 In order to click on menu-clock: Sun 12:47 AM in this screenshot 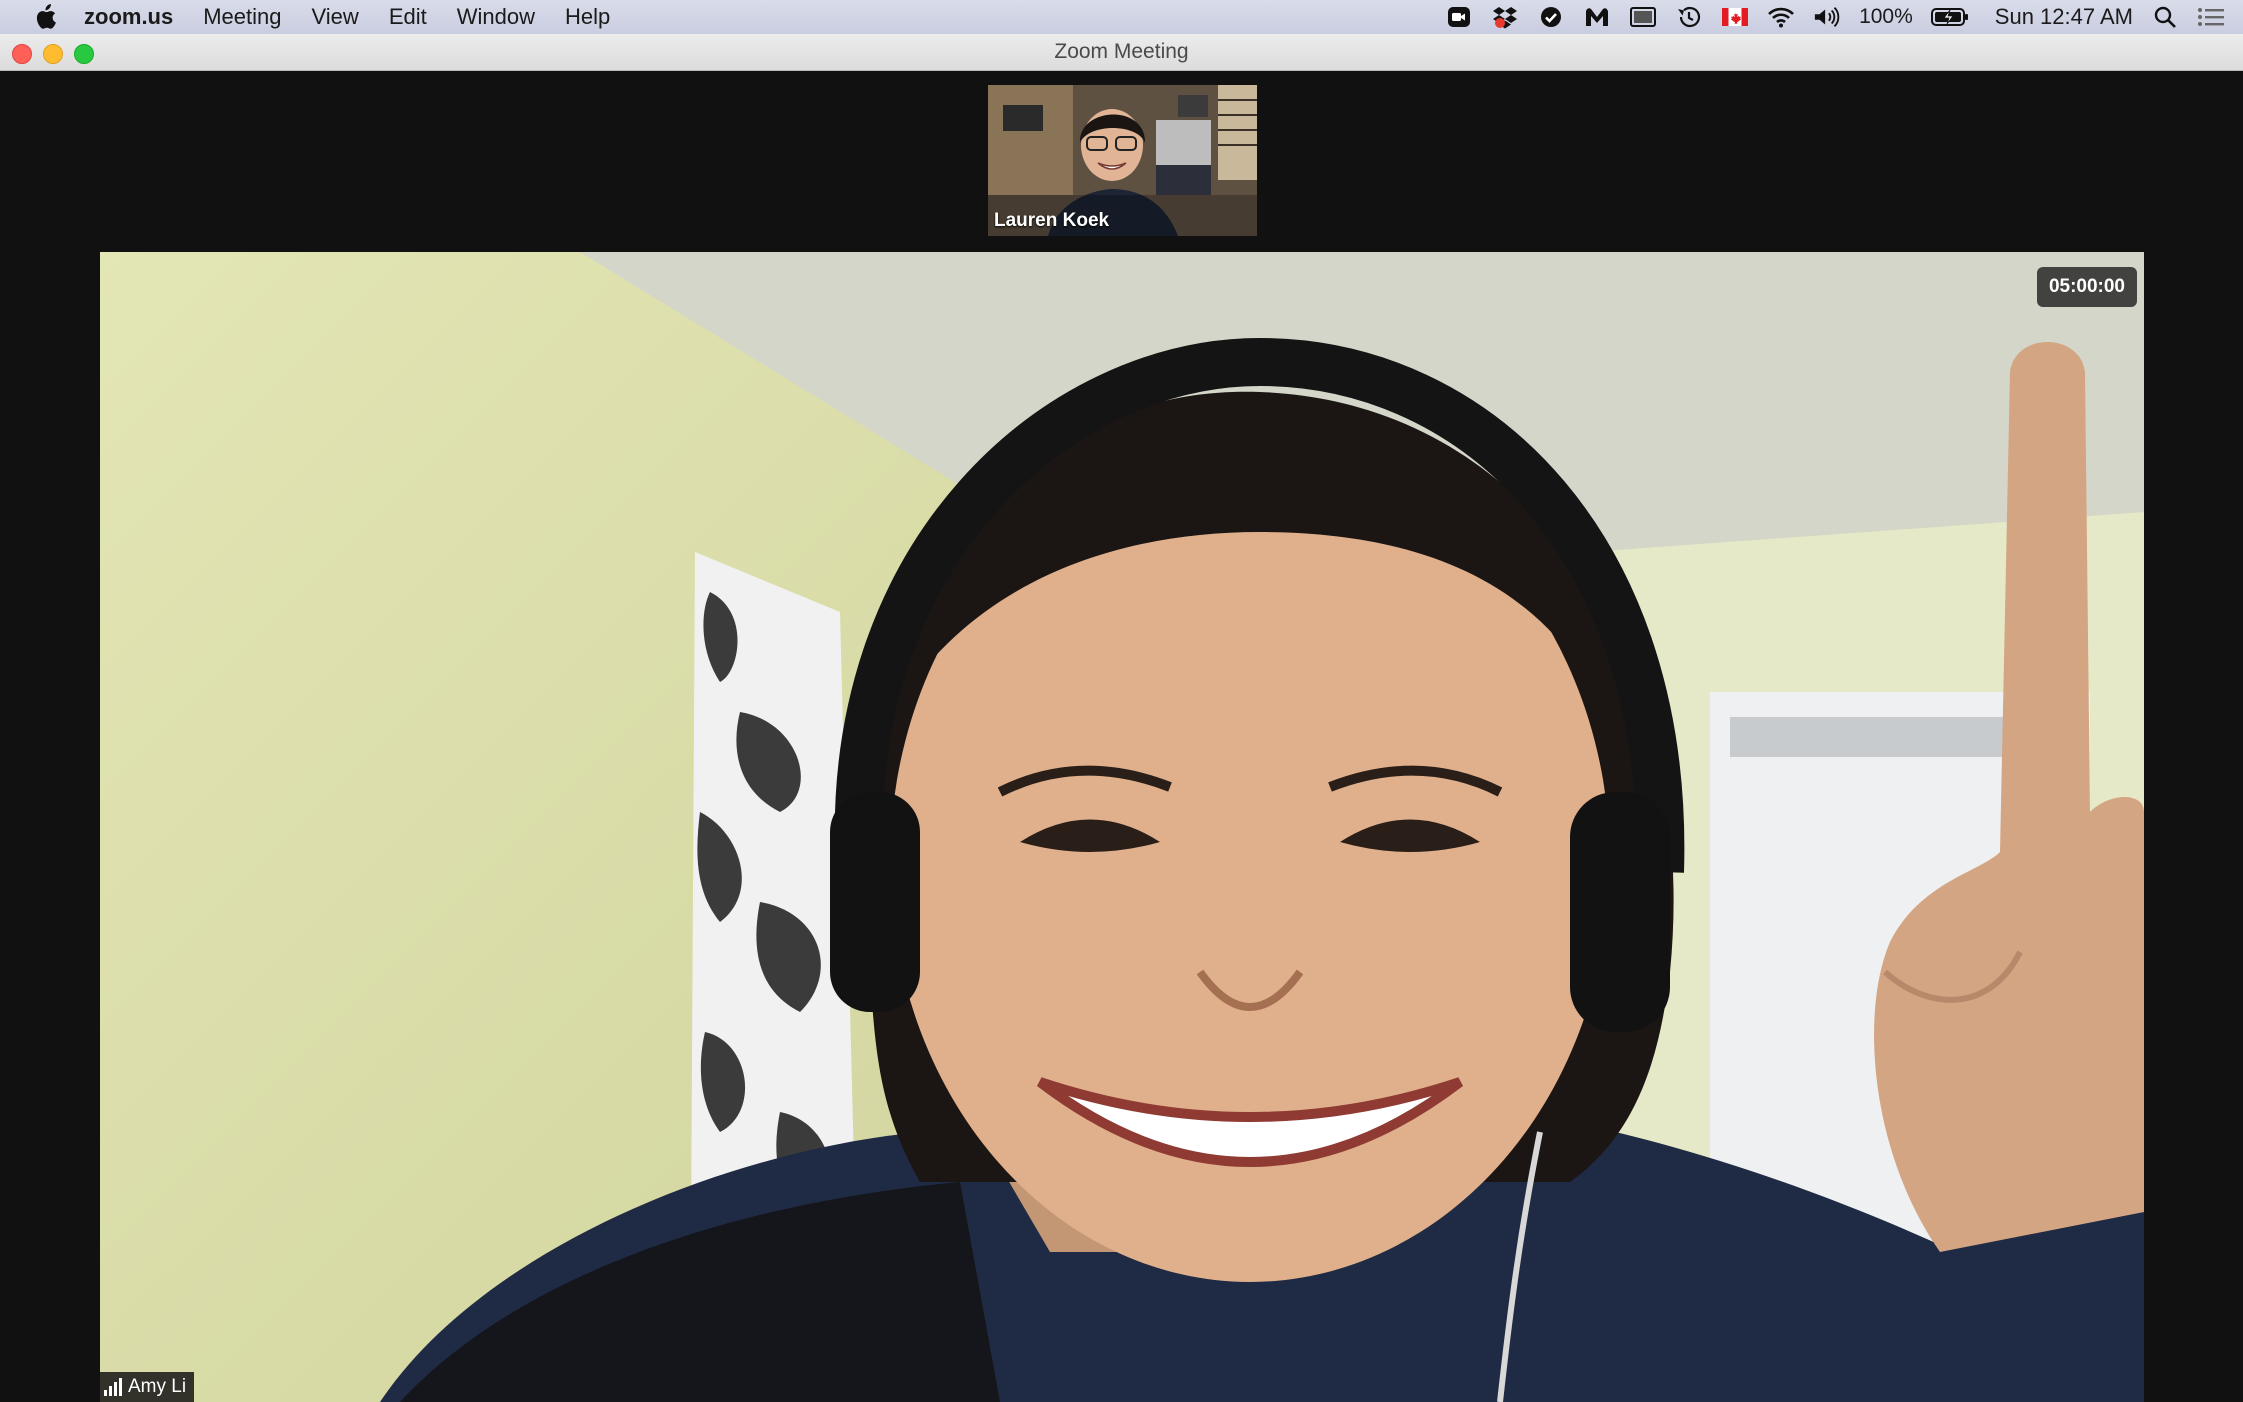, I will do `click(2064, 17)`.